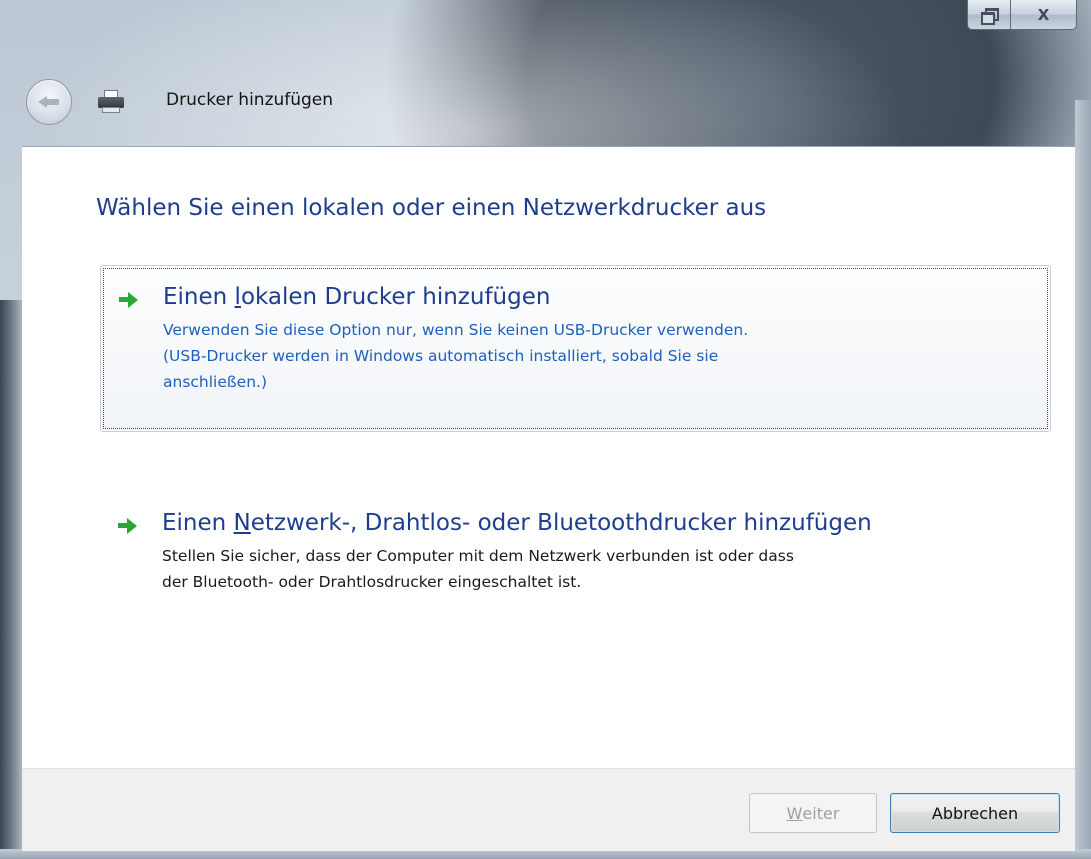 The width and height of the screenshot is (1091, 859). What do you see at coordinates (357, 297) in the screenshot?
I see `option-title: Einen lokalen Drucker hinzufügen` at bounding box center [357, 297].